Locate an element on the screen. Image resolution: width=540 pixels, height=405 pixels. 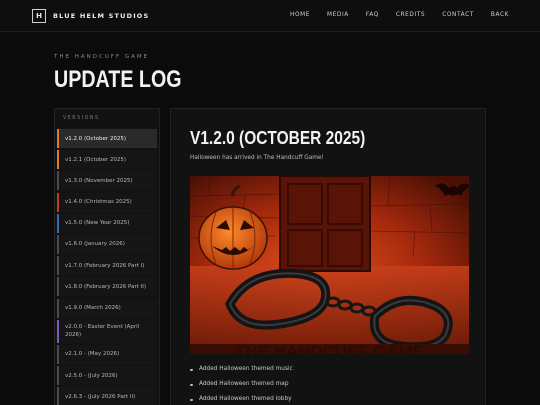
nav-back-link: BACK is located at coordinates (500, 15).